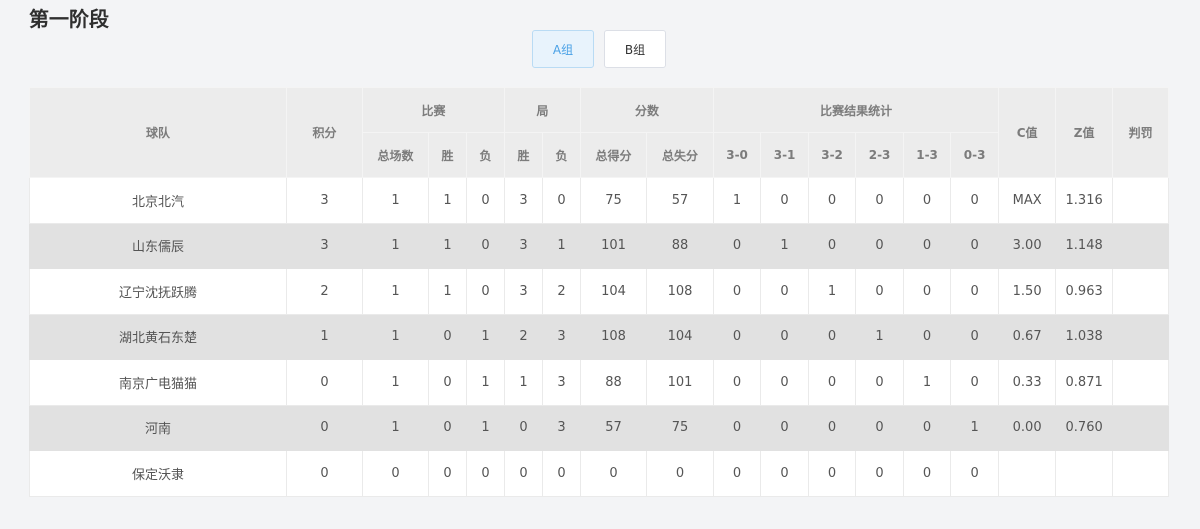  I want to click on score-against-cell: 0, so click(680, 473).